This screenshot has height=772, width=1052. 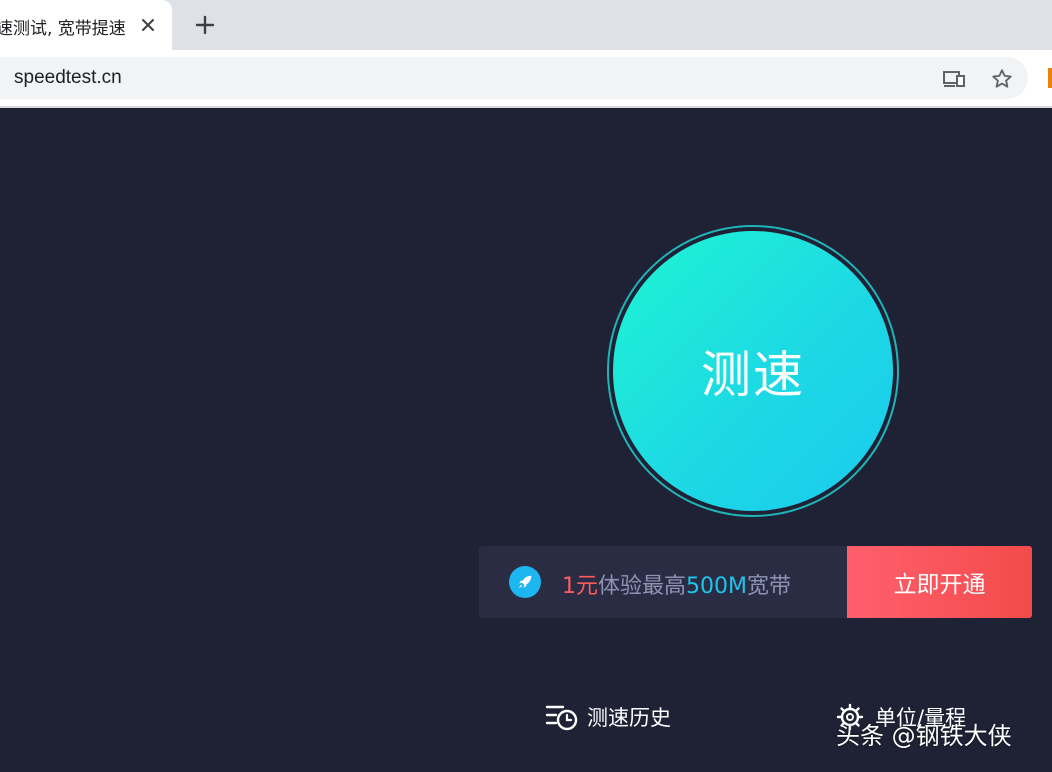 What do you see at coordinates (924, 736) in the screenshot?
I see `watermark: 头条 @钢铁大侠` at bounding box center [924, 736].